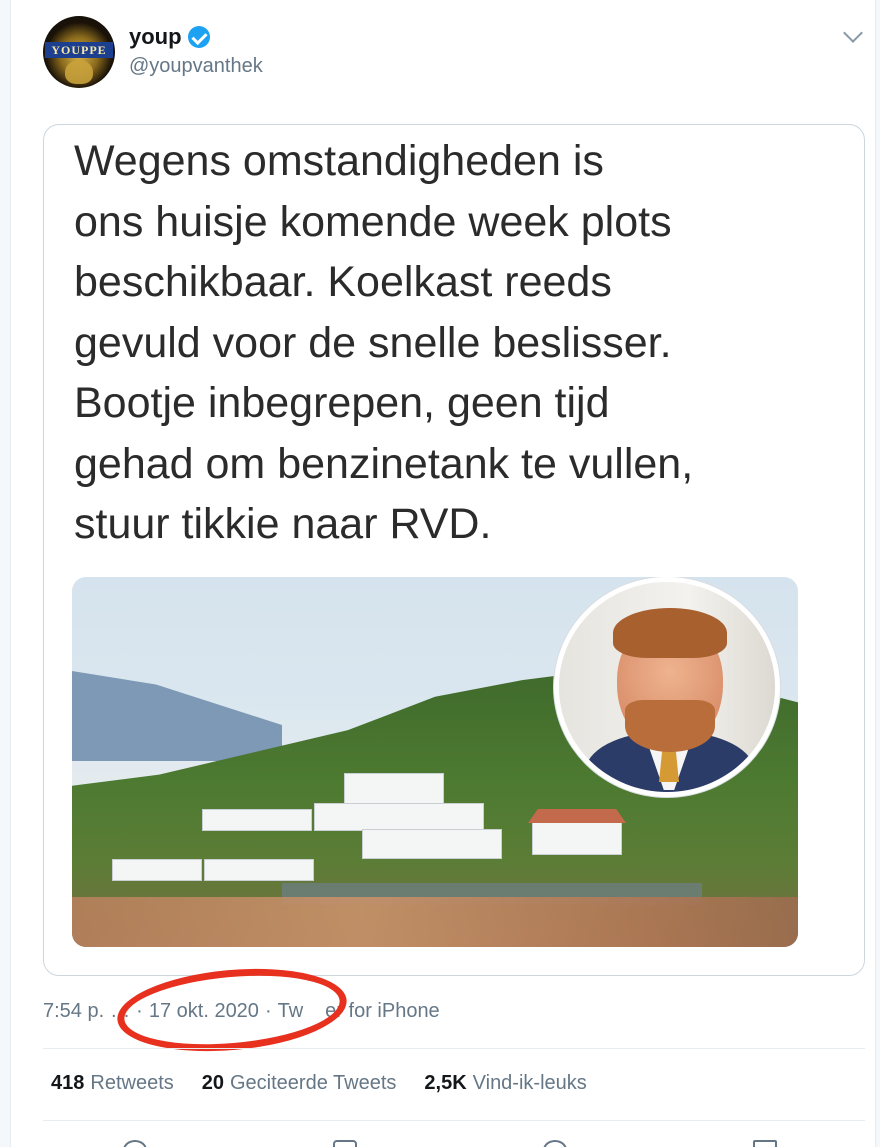 The image size is (880, 1147). I want to click on avatar-seal-shape, so click(79, 72).